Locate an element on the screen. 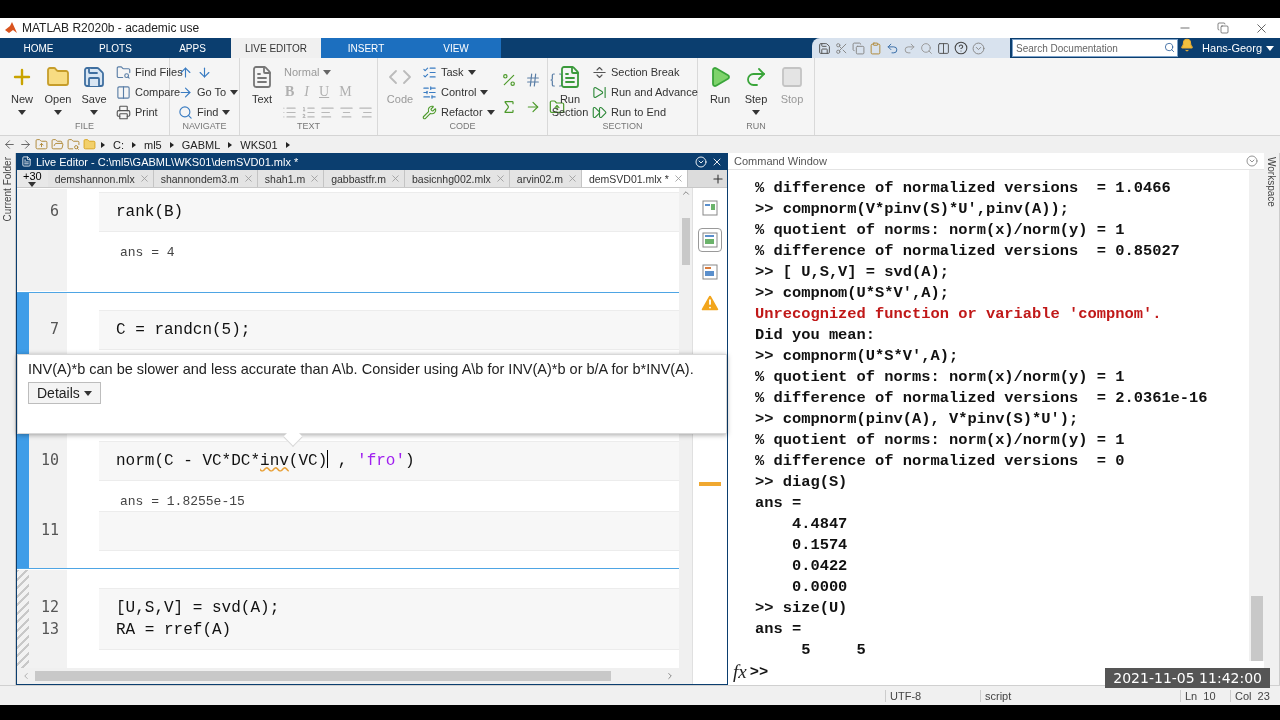  text-button: Text is located at coordinates (262, 91).